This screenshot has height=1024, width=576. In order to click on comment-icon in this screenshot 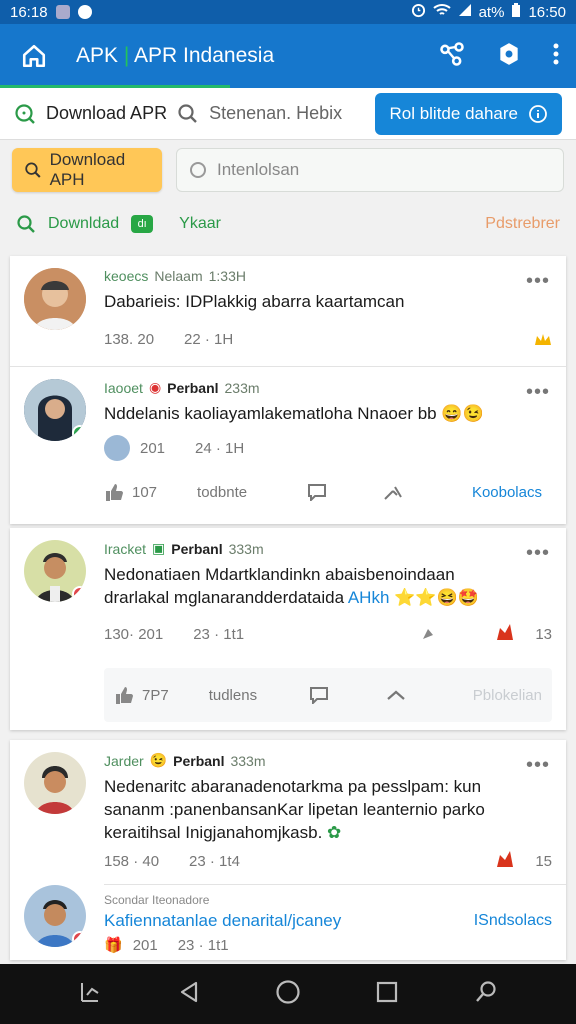, I will do `click(319, 695)`.